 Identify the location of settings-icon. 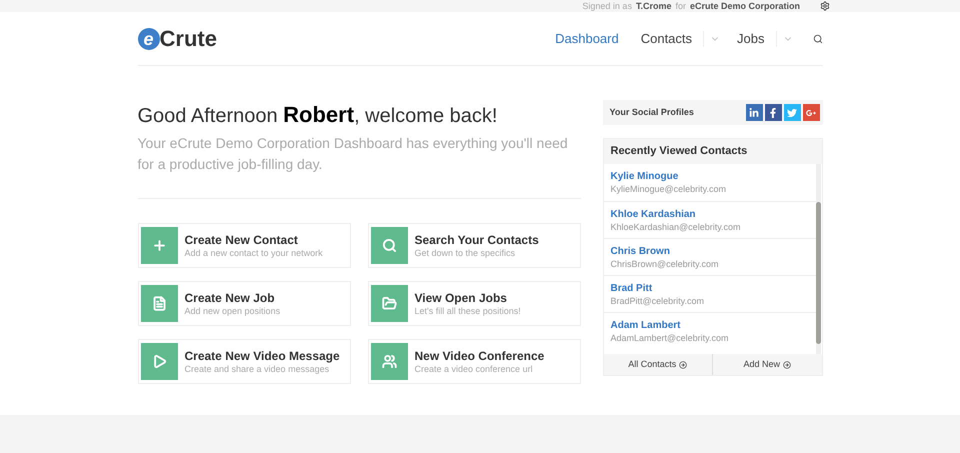
(825, 6).